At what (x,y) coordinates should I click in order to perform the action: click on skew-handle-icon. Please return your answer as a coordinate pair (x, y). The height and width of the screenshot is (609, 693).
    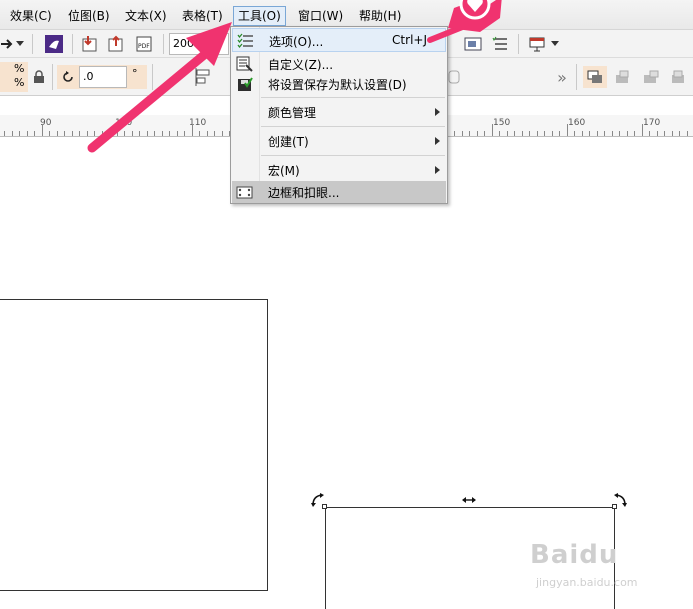
    Looking at the image, I should click on (469, 500).